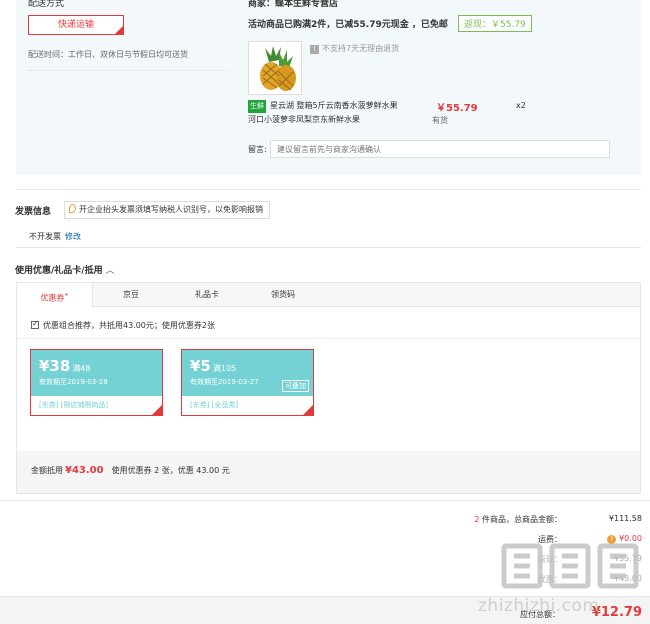 The image size is (650, 624). I want to click on no-refund-note: ! 不支持7天无理由退货, so click(354, 48).